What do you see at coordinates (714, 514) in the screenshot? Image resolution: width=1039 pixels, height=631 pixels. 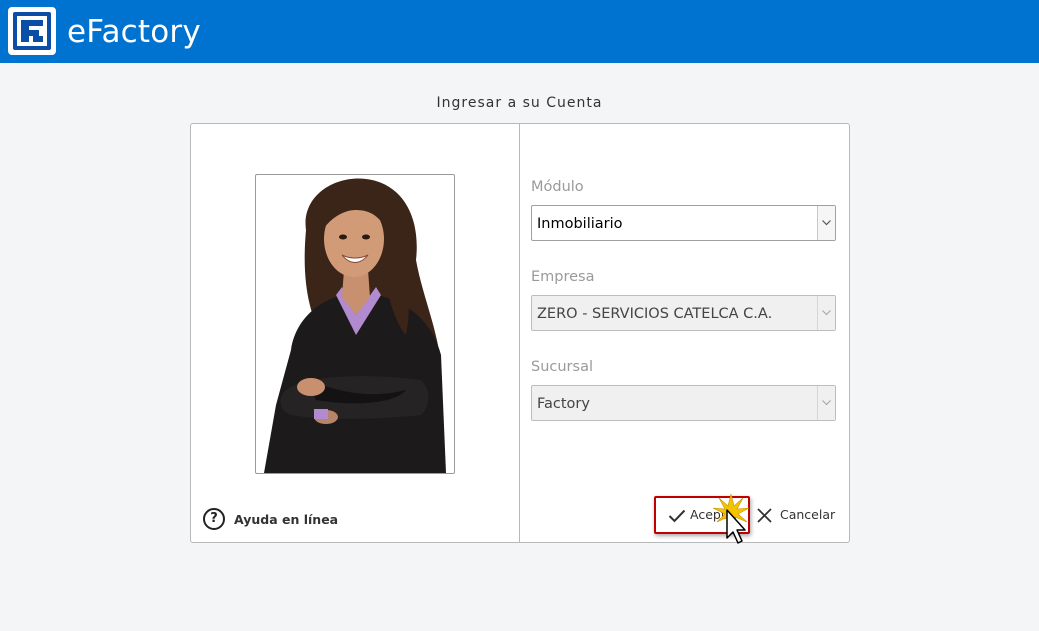 I see `accept-button-label: Aceptar` at bounding box center [714, 514].